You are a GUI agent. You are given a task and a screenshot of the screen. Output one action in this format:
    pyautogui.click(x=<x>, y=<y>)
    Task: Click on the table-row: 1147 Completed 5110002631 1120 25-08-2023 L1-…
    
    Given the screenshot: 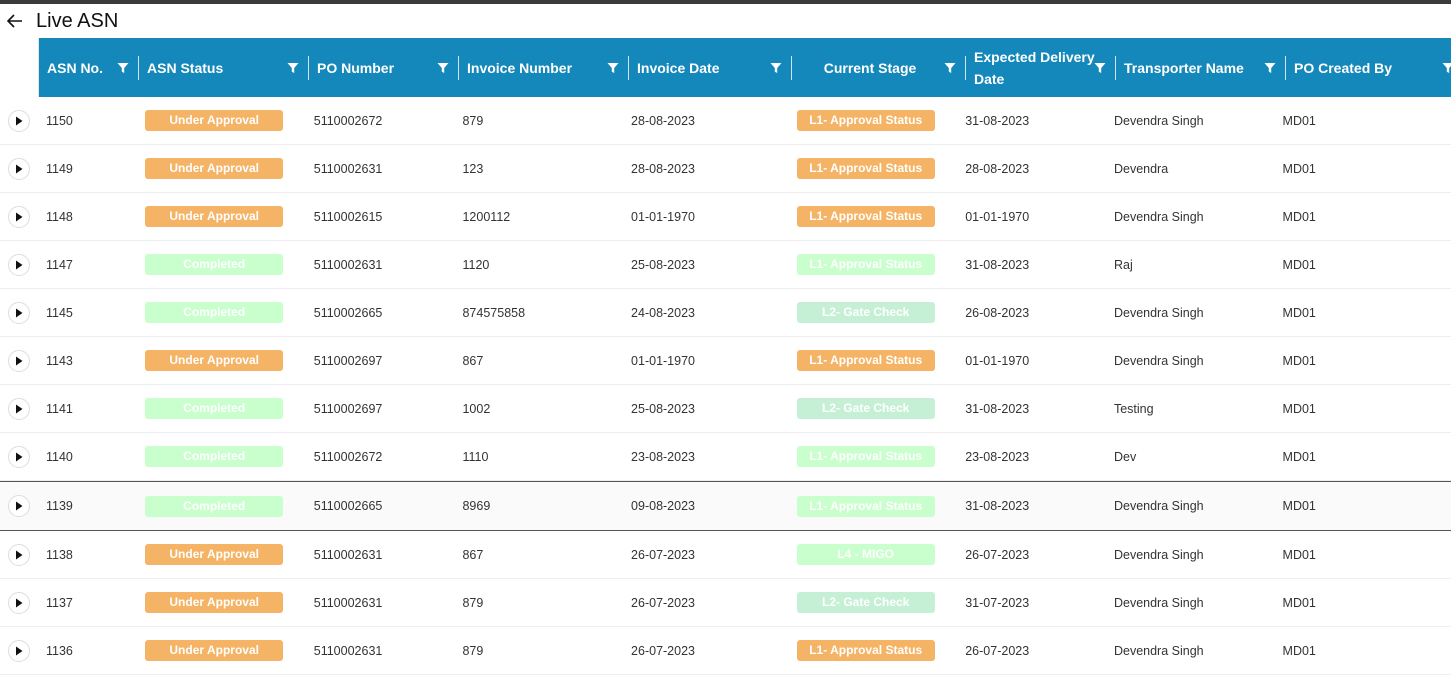 What is the action you would take?
    pyautogui.click(x=725, y=265)
    